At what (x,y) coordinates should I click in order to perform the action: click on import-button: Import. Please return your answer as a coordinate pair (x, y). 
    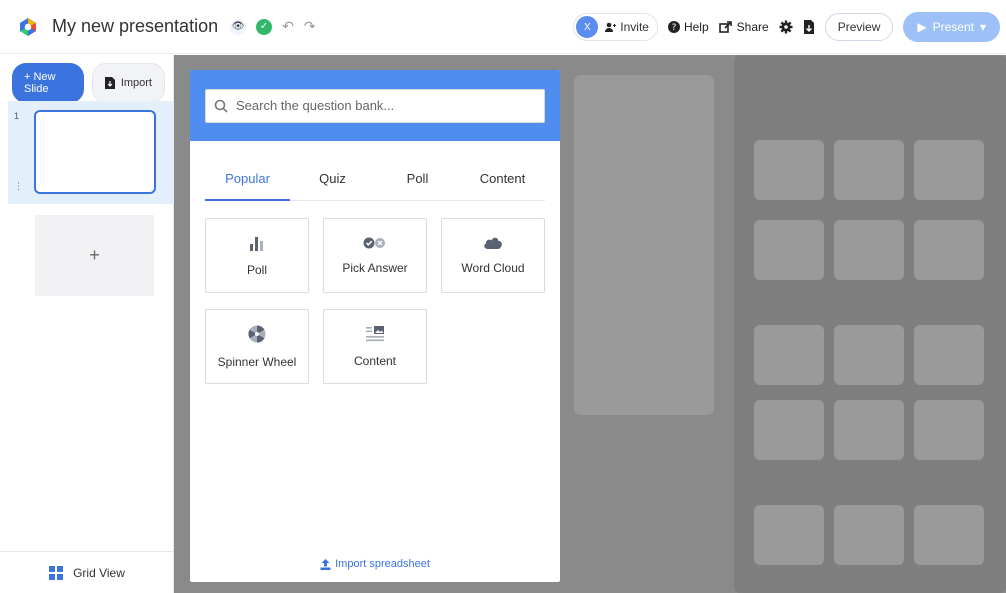
    Looking at the image, I should click on (128, 83).